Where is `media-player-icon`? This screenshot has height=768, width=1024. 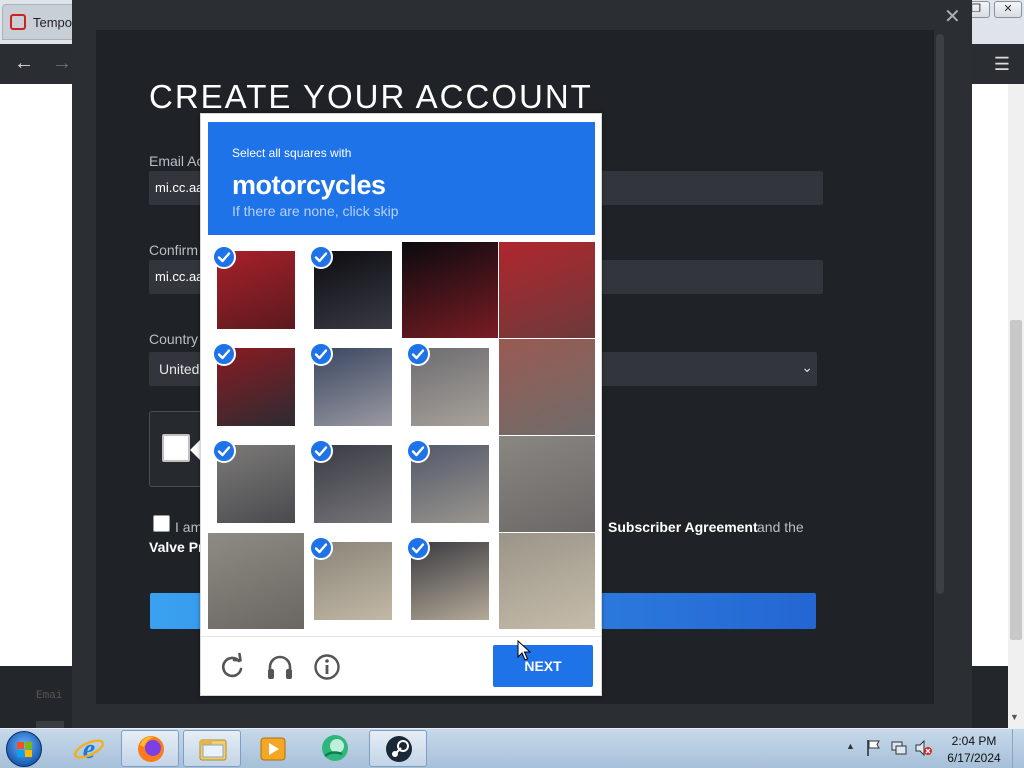 media-player-icon is located at coordinates (273, 748).